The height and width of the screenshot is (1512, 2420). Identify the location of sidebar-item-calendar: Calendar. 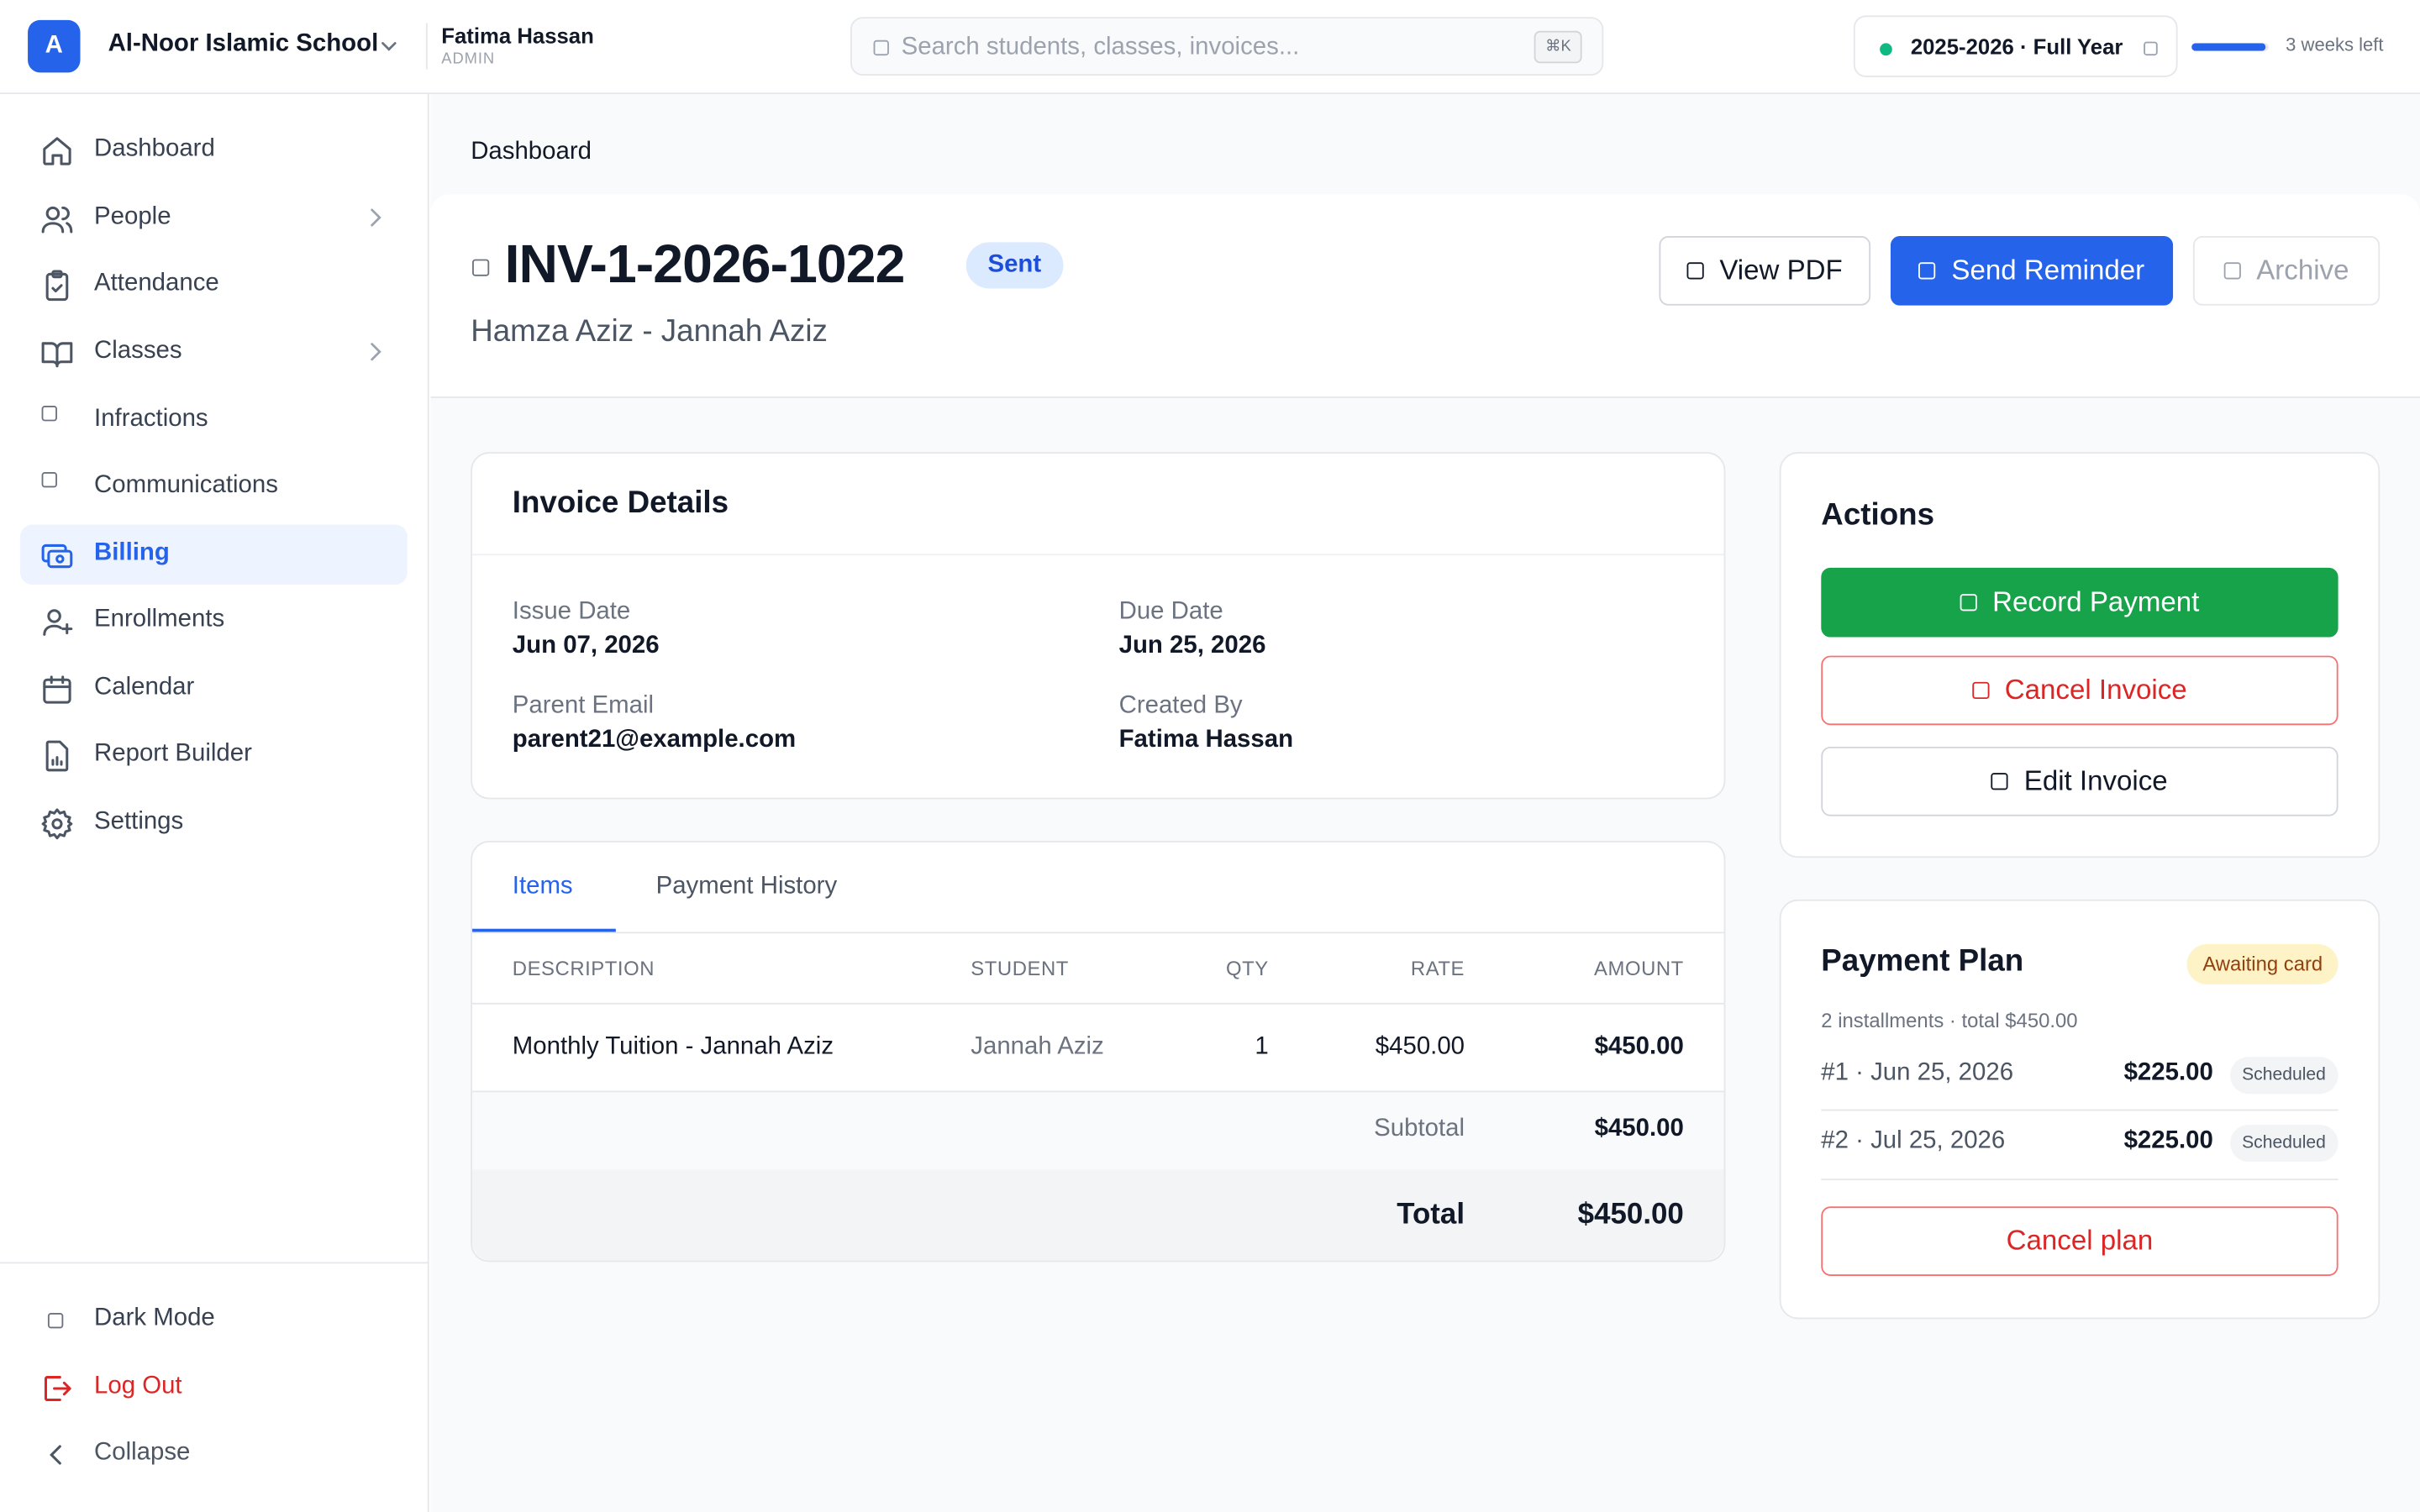
(214, 689).